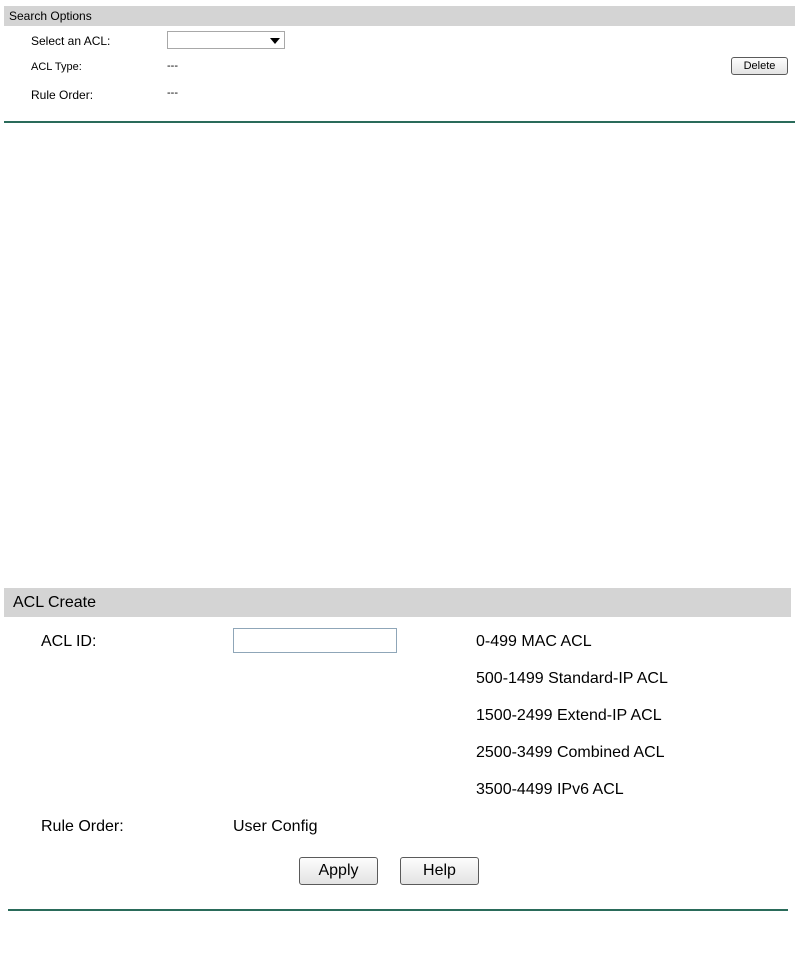 This screenshot has height=955, width=795. Describe the element at coordinates (172, 66) in the screenshot. I see `acl-type-value: ---` at that location.